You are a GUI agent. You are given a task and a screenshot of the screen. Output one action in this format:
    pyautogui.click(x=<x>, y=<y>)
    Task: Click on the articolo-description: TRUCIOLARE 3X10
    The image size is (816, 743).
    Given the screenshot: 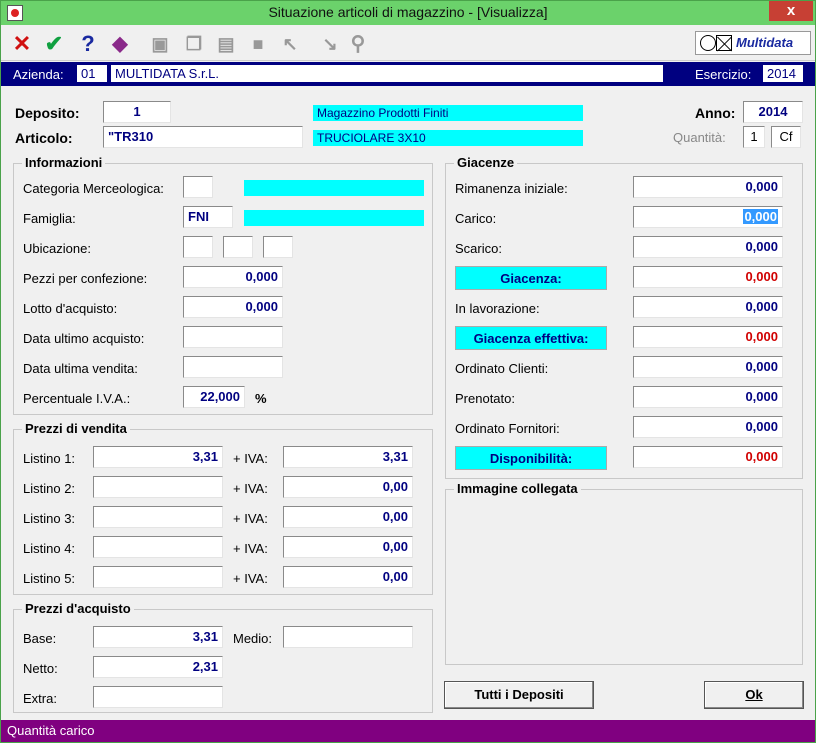 What is the action you would take?
    pyautogui.click(x=448, y=138)
    